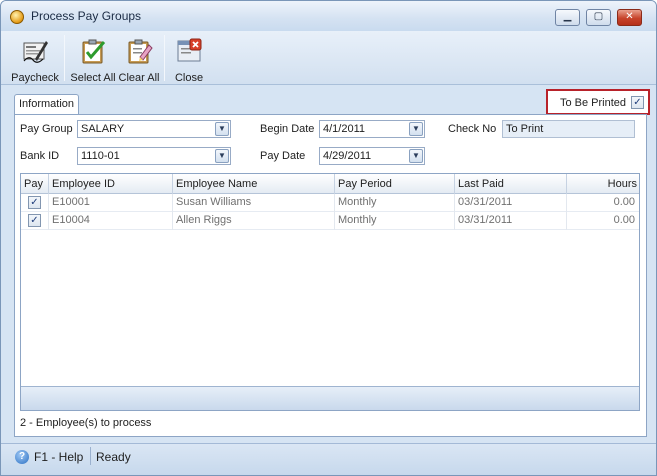 The height and width of the screenshot is (476, 657). What do you see at coordinates (603, 184) in the screenshot?
I see `column-header-hours: Hours` at bounding box center [603, 184].